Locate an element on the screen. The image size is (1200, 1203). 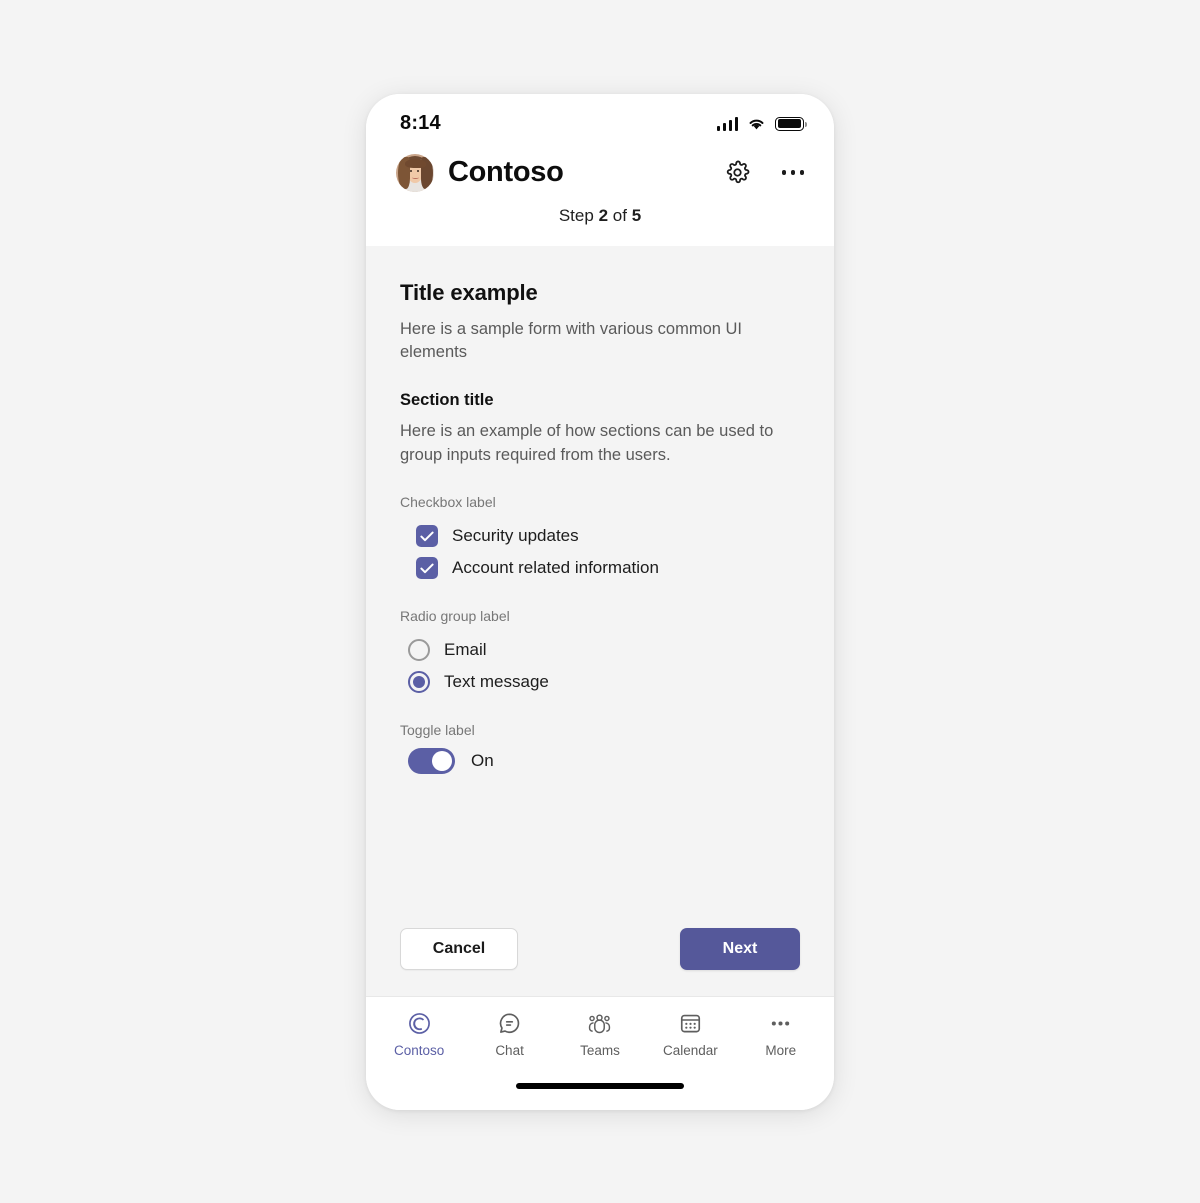
bottom-tab-bar: Contoso Chat Teams Calendar More is located at coordinates (600, 1037).